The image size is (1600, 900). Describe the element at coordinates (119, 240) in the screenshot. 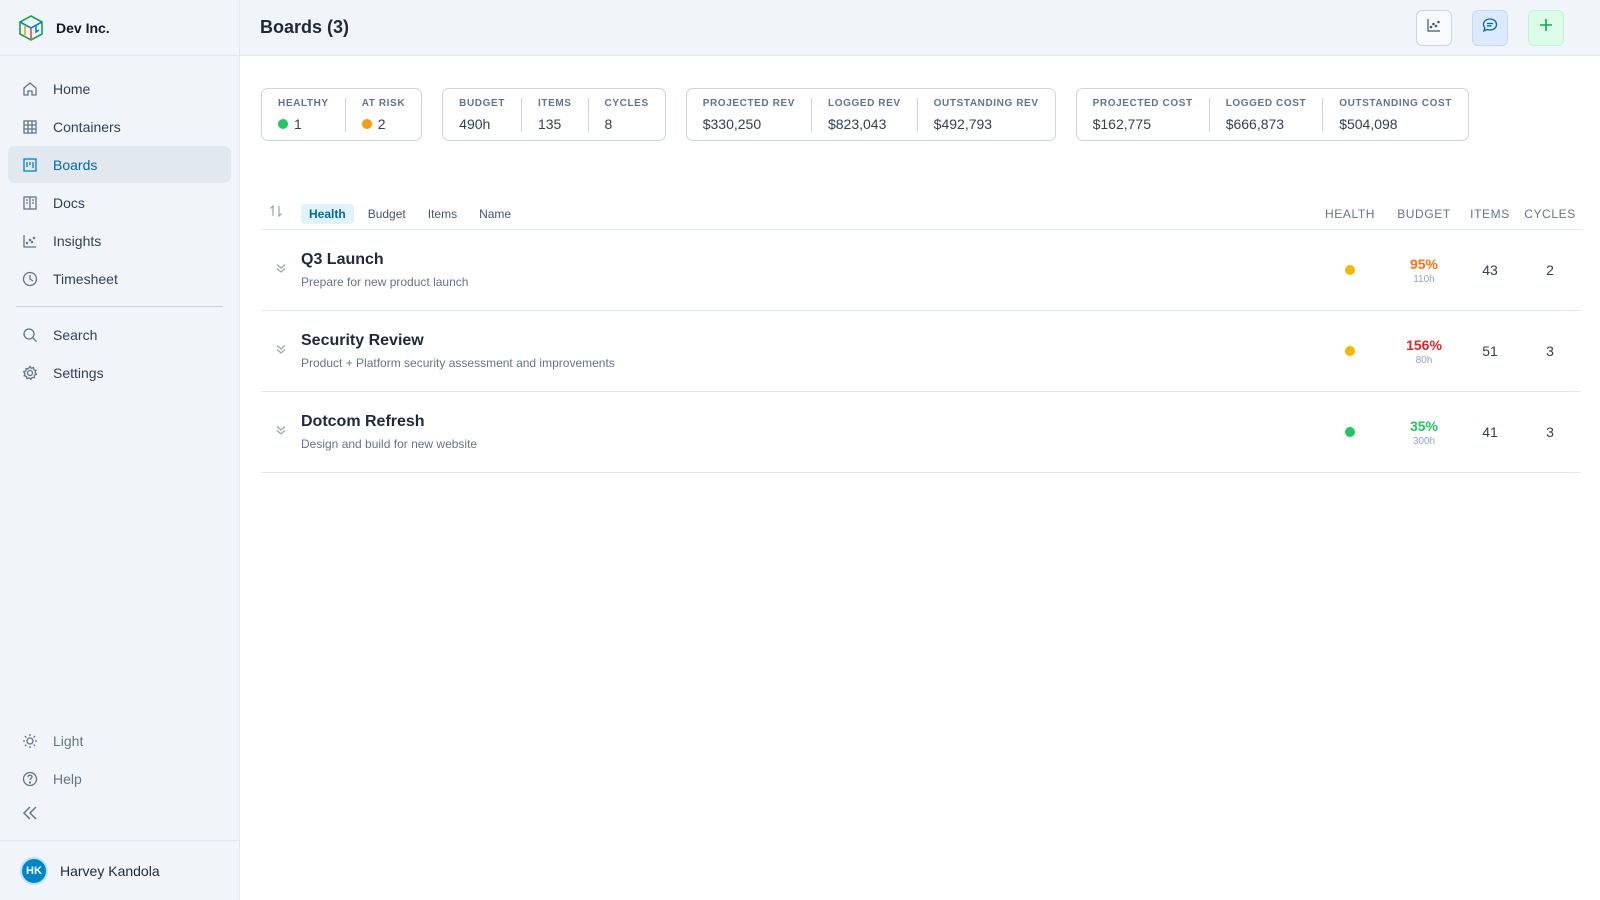

I see `sidebar-item-insights: Insights` at that location.